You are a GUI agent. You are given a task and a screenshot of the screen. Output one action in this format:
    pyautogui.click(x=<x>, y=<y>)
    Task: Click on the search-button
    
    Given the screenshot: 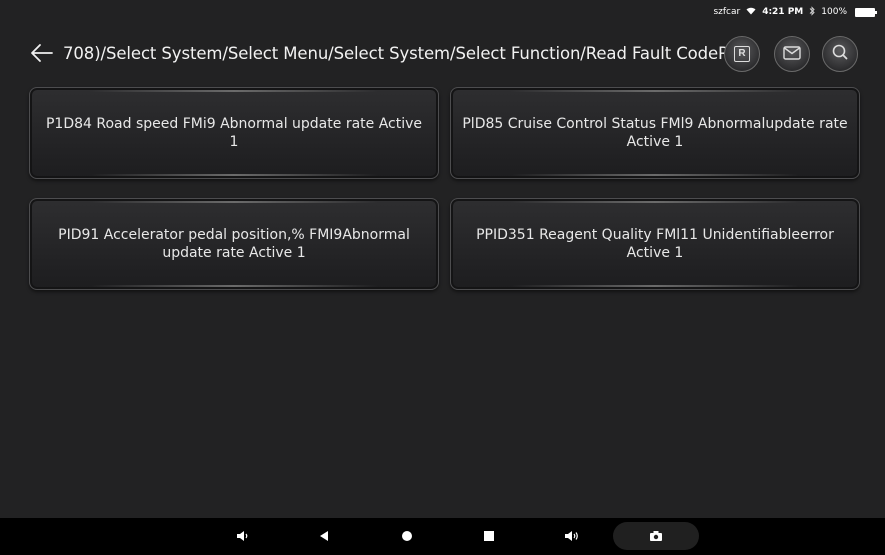 What is the action you would take?
    pyautogui.click(x=840, y=54)
    